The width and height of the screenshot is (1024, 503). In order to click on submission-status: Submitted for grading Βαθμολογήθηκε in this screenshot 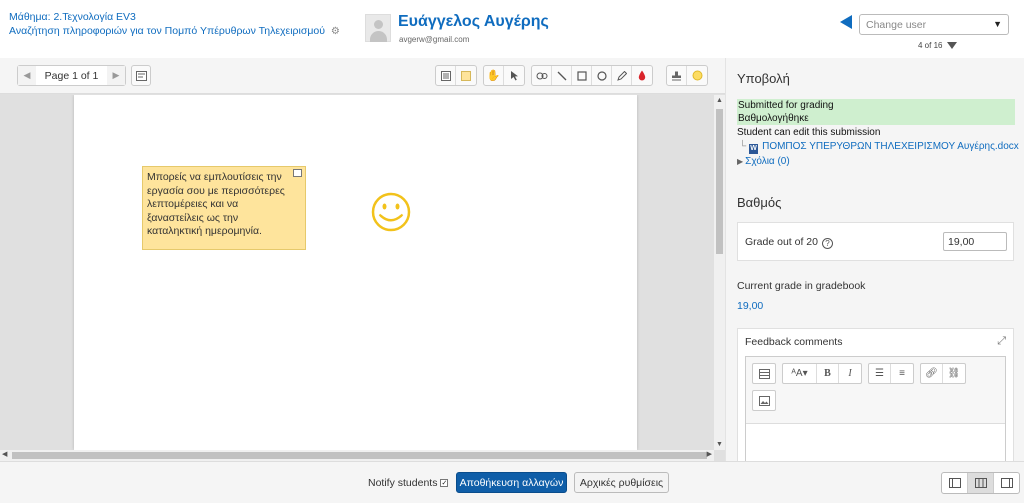, I will do `click(876, 112)`.